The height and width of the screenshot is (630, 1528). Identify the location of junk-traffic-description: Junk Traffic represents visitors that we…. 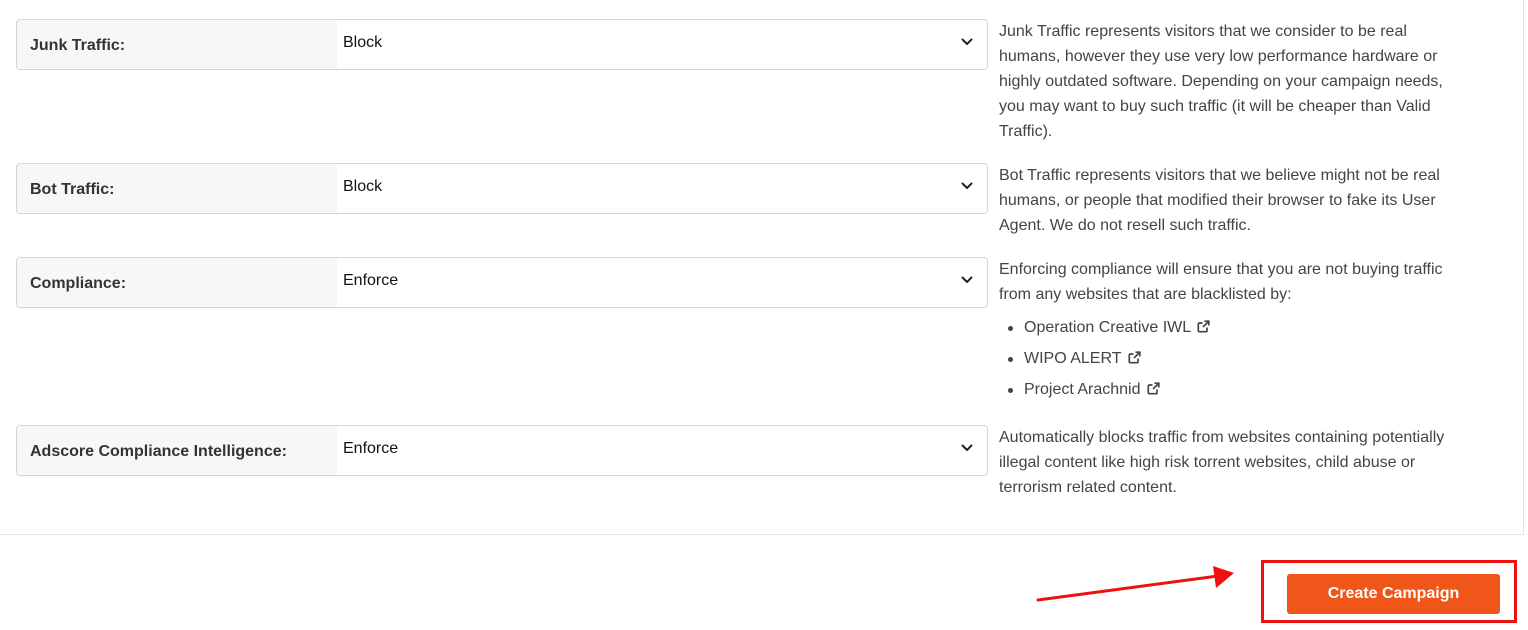
(1221, 81).